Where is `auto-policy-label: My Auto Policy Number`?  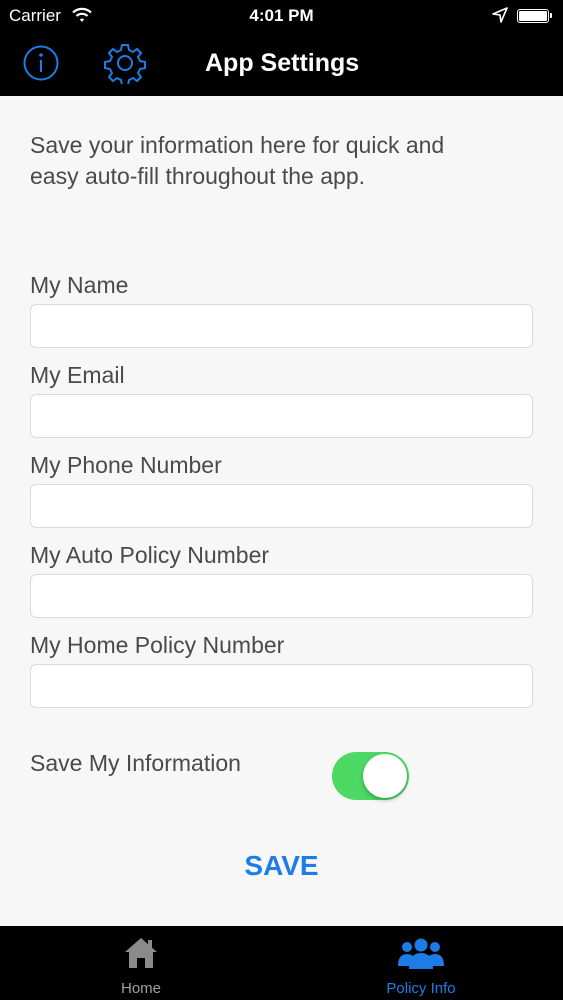
auto-policy-label: My Auto Policy Number is located at coordinates (150, 555).